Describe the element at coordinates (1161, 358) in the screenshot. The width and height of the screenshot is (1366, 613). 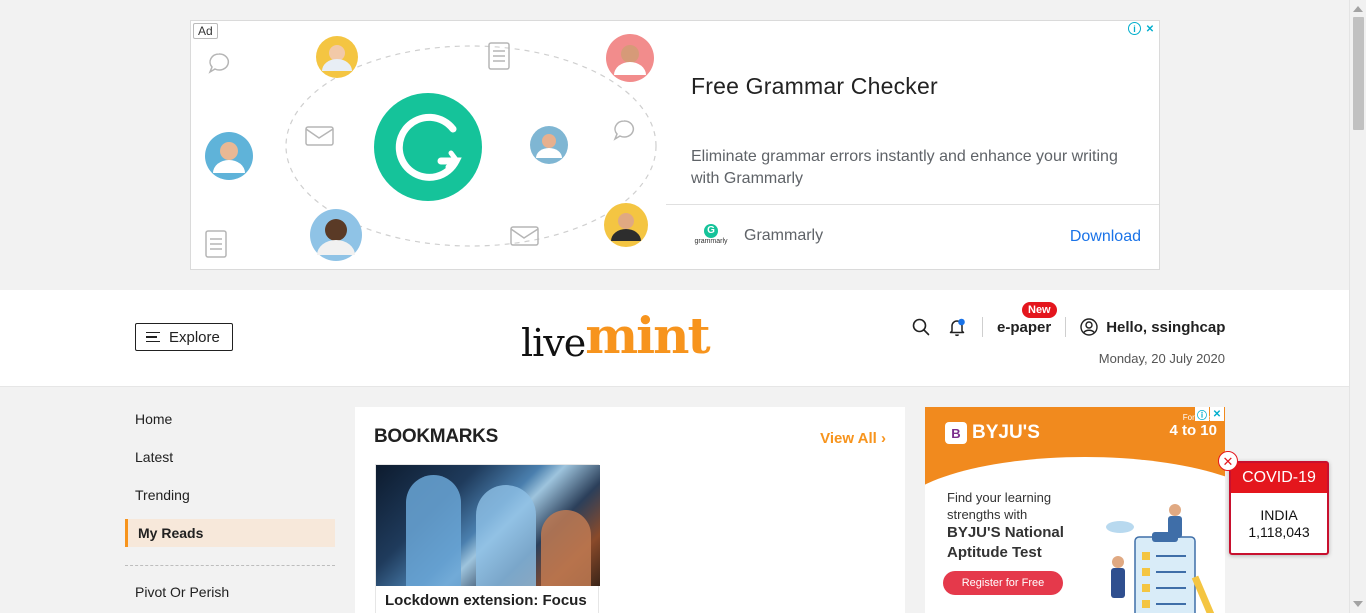
I see `current-date: Monday, 20 July 2020` at that location.